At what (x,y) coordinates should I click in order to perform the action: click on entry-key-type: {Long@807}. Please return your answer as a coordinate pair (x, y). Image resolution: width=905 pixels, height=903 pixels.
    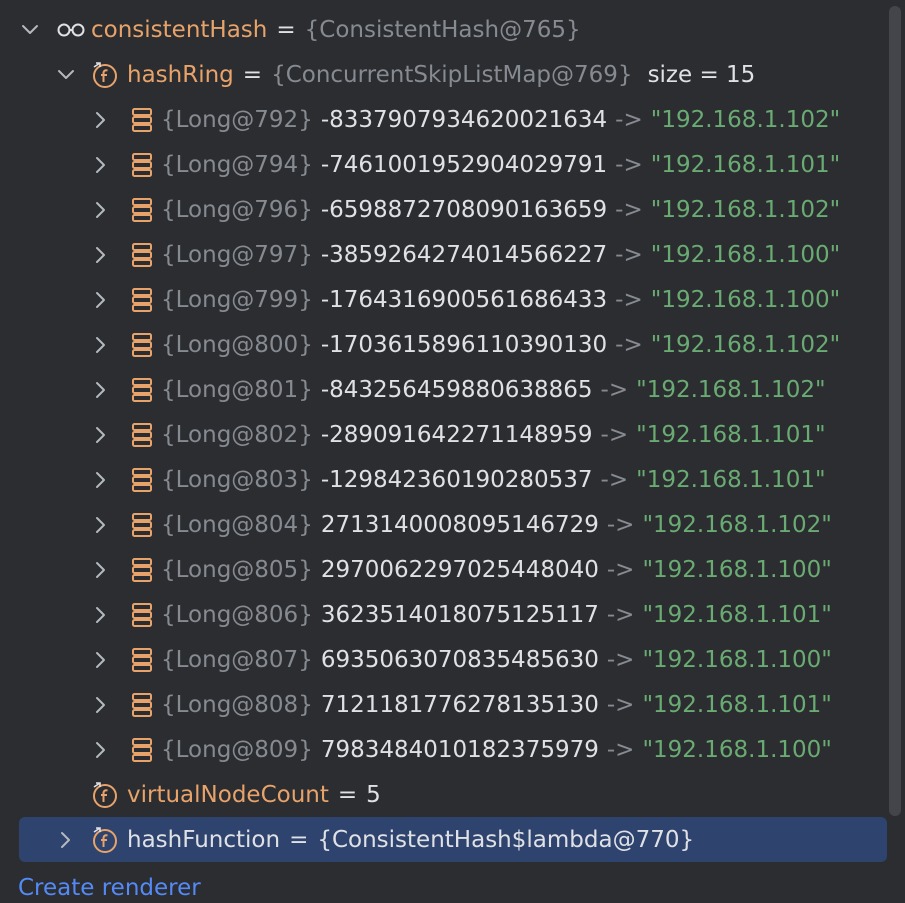
    Looking at the image, I should click on (237, 659).